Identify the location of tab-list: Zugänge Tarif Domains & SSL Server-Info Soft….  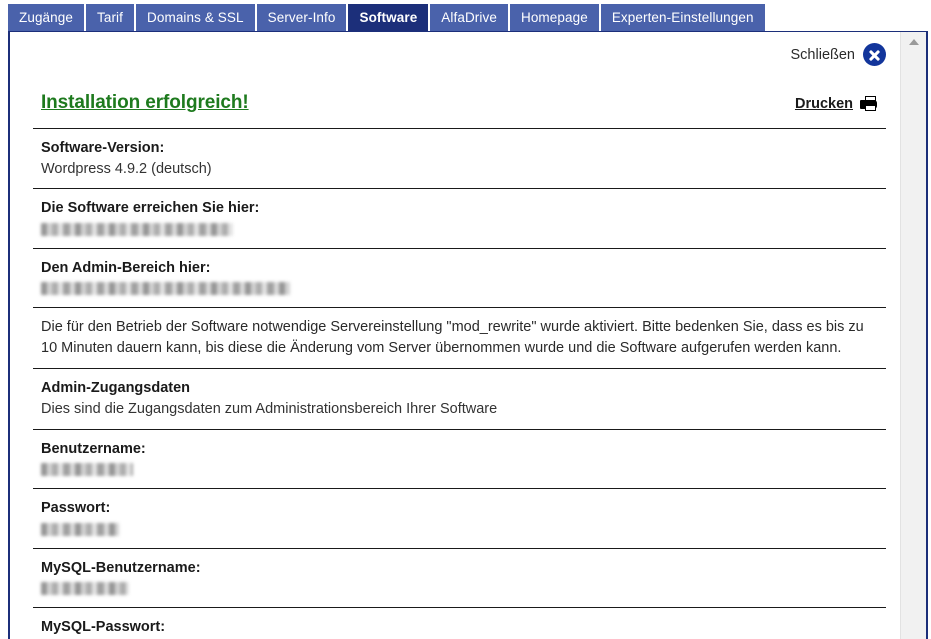
(386, 17).